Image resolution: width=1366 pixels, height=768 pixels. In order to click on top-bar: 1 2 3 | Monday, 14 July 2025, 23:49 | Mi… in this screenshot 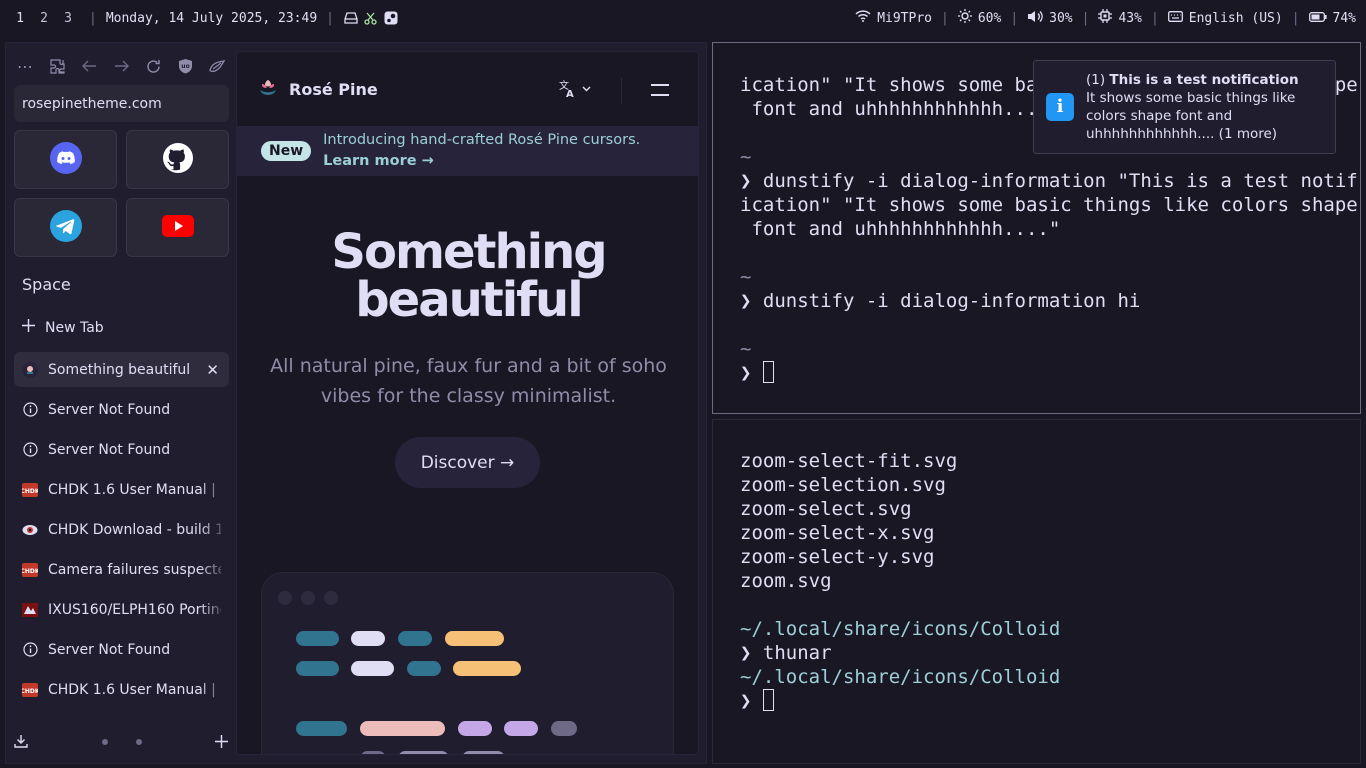, I will do `click(683, 18)`.